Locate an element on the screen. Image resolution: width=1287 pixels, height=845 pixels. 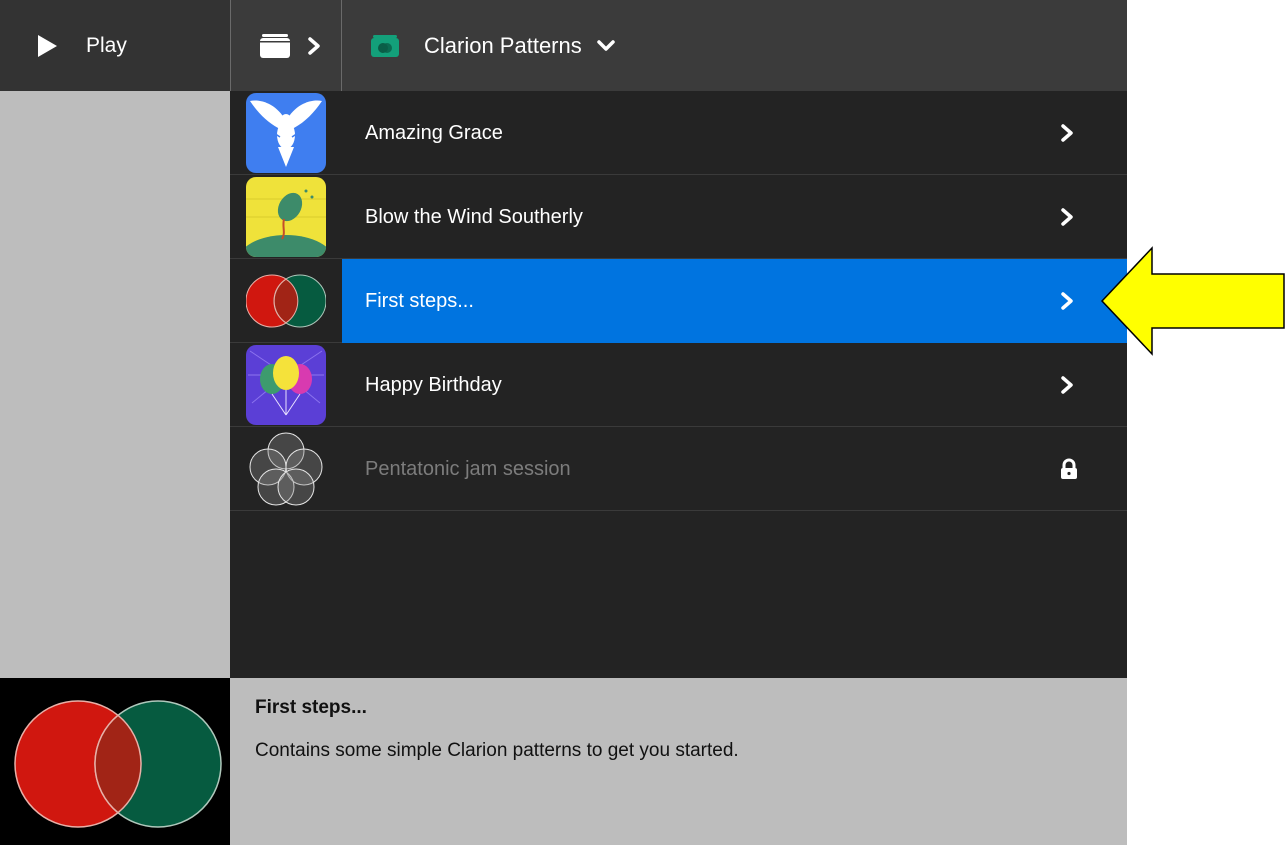
collection-icon is located at coordinates (385, 46).